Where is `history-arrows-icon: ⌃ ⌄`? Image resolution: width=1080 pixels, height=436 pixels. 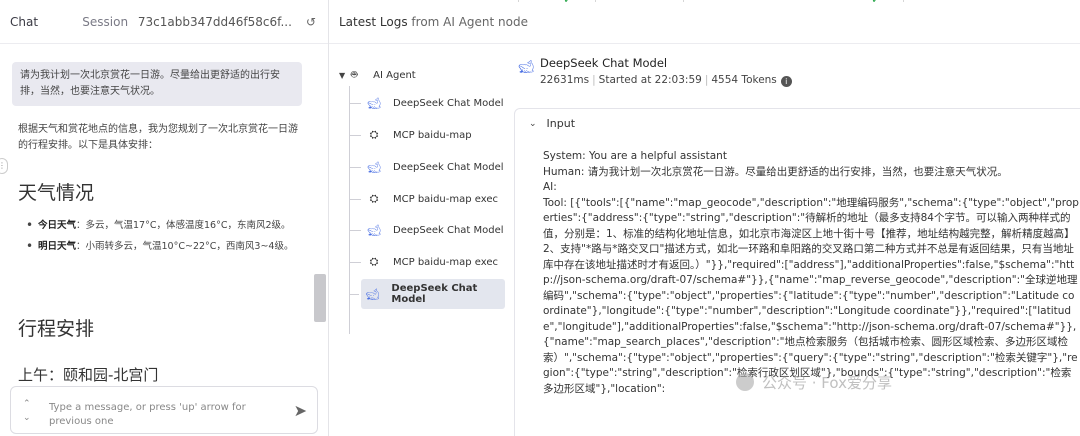
history-arrows-icon: ⌃ ⌄ is located at coordinates (27, 411).